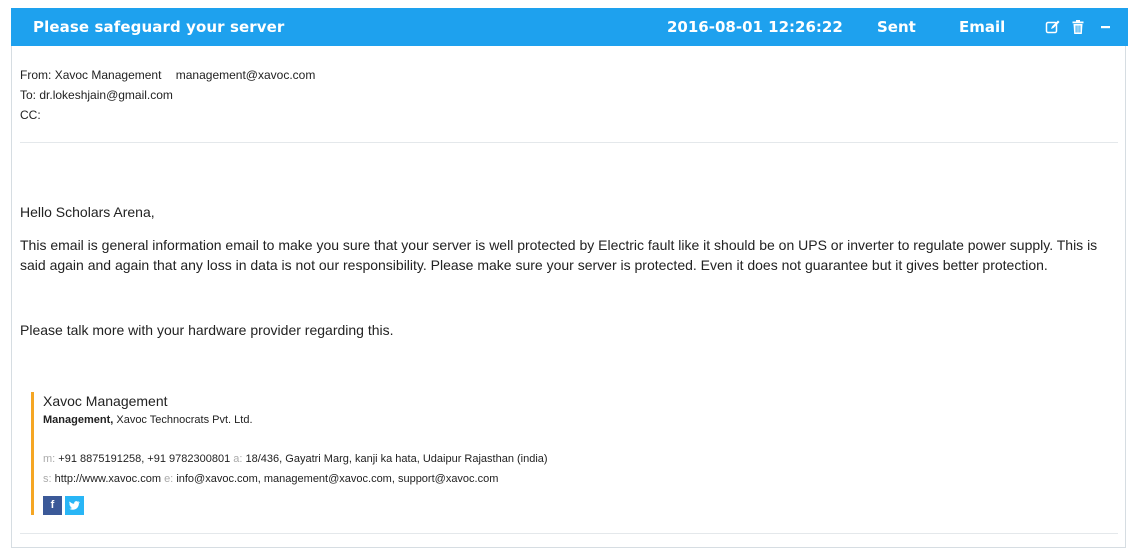  What do you see at coordinates (1106, 27) in the screenshot?
I see `minimize-icon` at bounding box center [1106, 27].